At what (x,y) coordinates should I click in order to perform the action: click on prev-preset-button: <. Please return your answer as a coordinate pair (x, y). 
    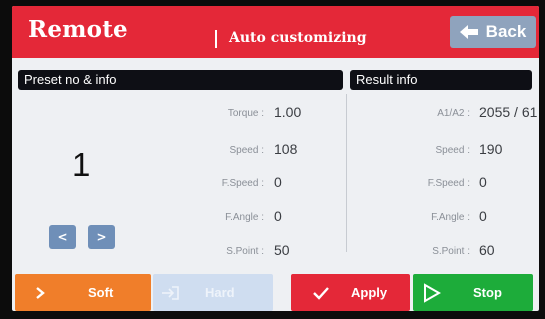
    Looking at the image, I should click on (62, 237).